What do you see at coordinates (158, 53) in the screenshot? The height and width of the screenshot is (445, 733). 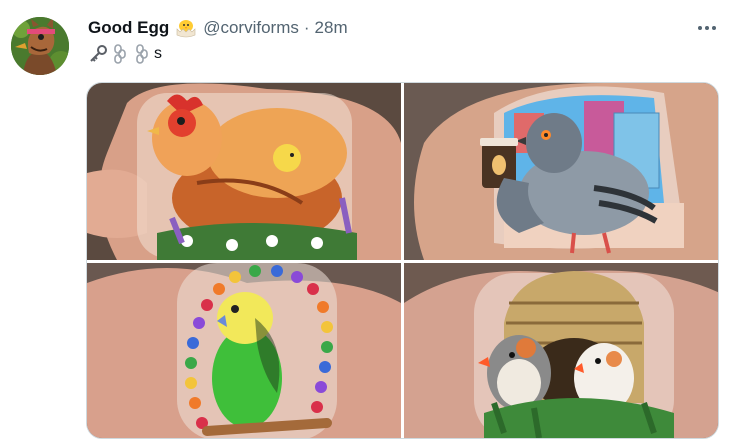 I see `tweet-text-body: s` at bounding box center [158, 53].